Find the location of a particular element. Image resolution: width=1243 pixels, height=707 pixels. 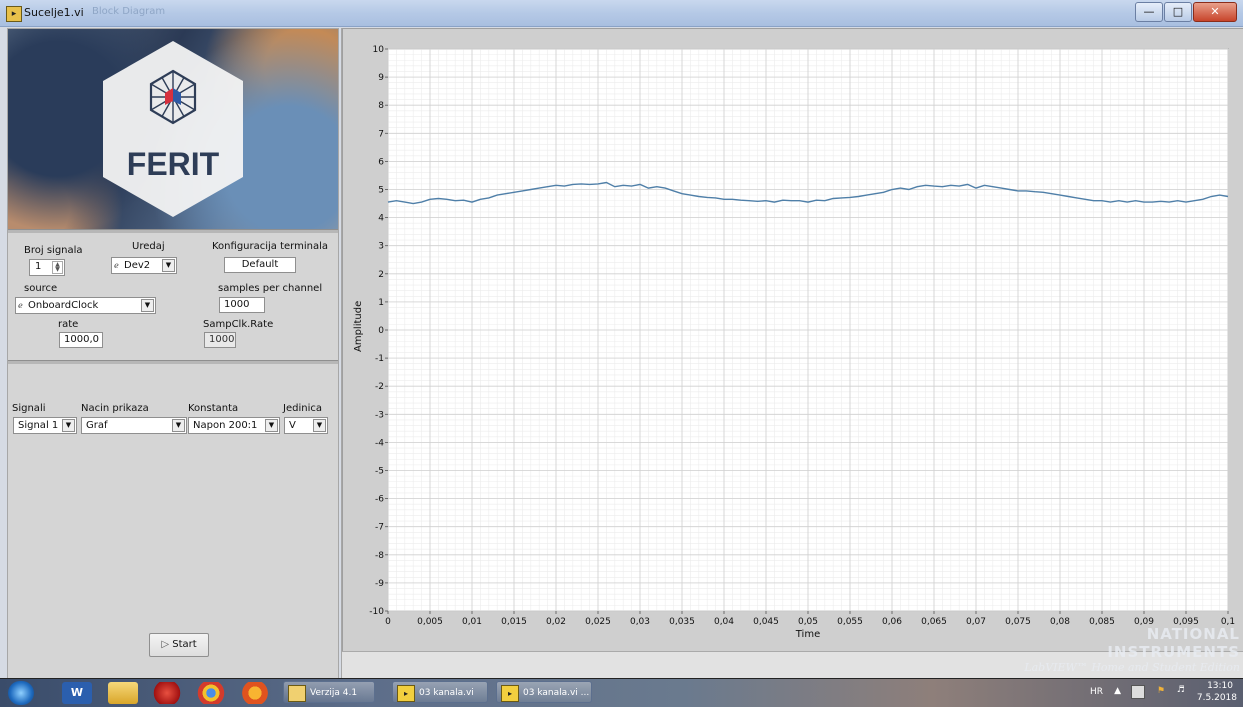

language-indicator: HR is located at coordinates (1096, 692).